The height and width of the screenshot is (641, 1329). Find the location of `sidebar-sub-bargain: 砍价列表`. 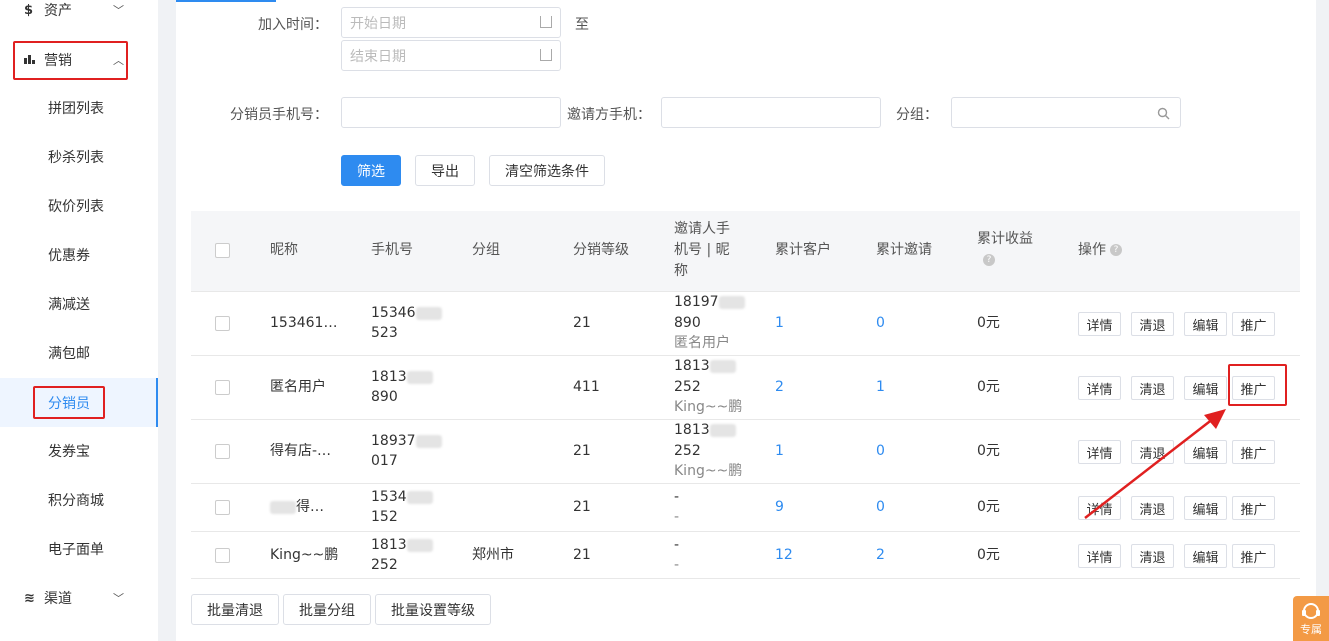

sidebar-sub-bargain: 砍价列表 is located at coordinates (79, 206).